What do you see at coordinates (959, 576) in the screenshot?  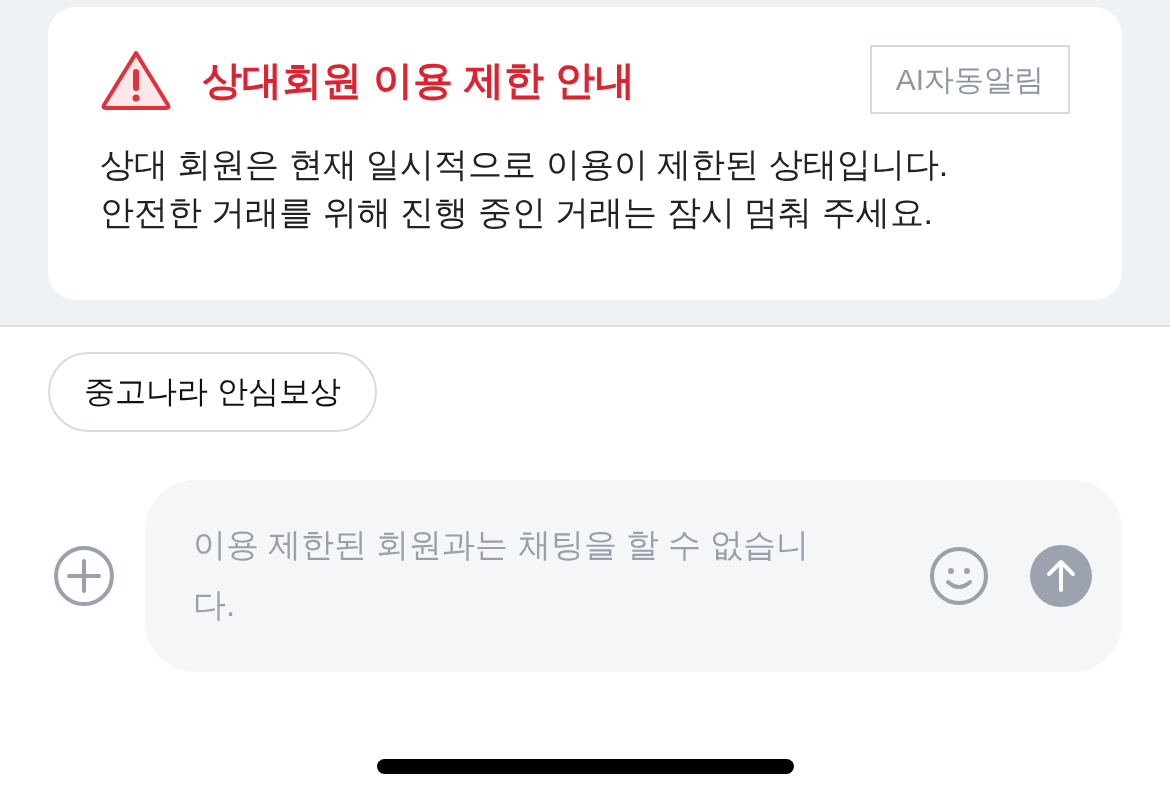 I see `emoji-icon` at bounding box center [959, 576].